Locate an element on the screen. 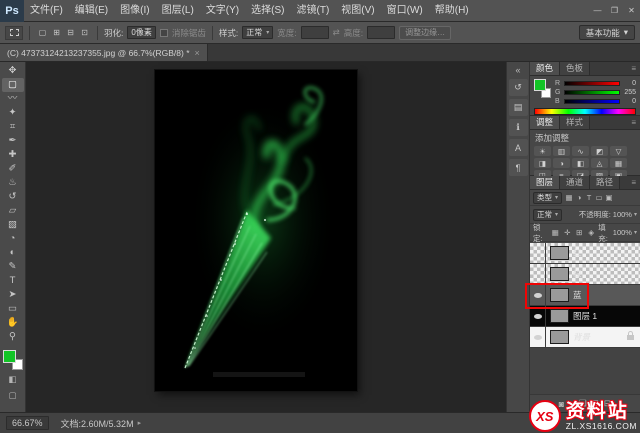 Image resolution: width=640 pixels, height=433 pixels. history-panel-icon: ↺ is located at coordinates (518, 87).